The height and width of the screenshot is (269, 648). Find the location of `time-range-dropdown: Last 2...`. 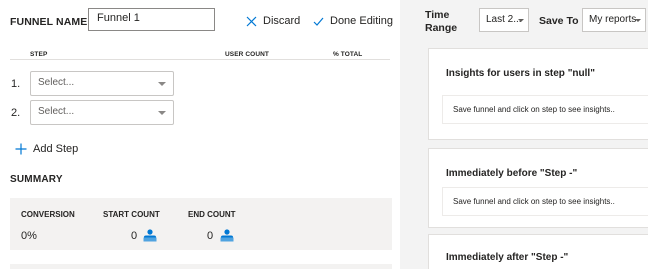

time-range-dropdown: Last 2... is located at coordinates (504, 20).